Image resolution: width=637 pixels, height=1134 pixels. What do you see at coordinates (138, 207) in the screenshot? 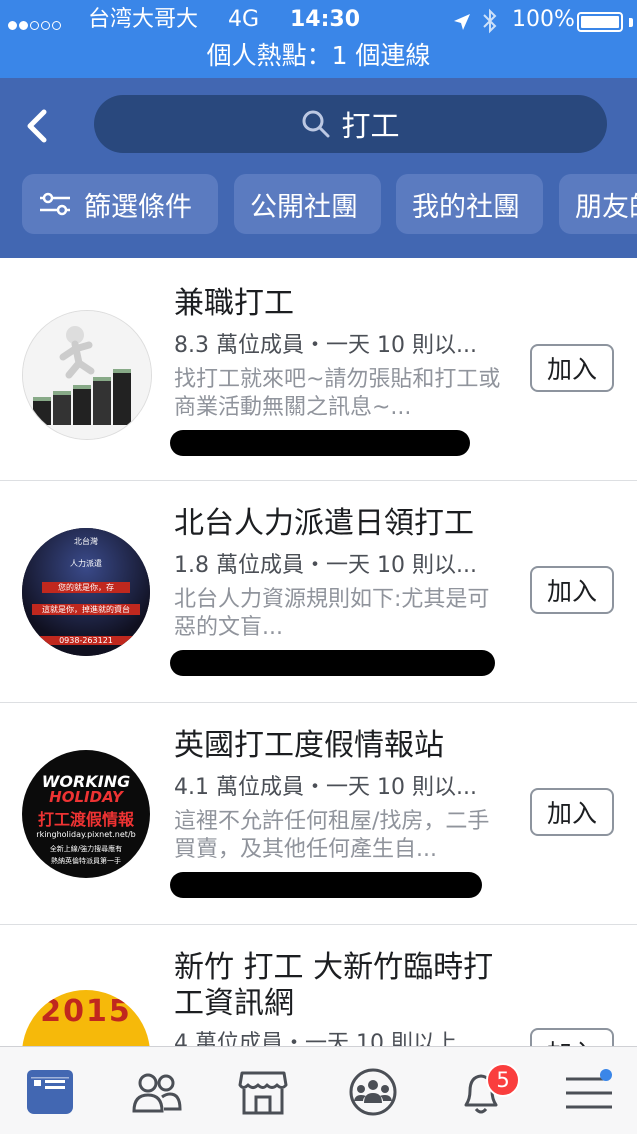
I see `chip-label: 篩選條件` at bounding box center [138, 207].